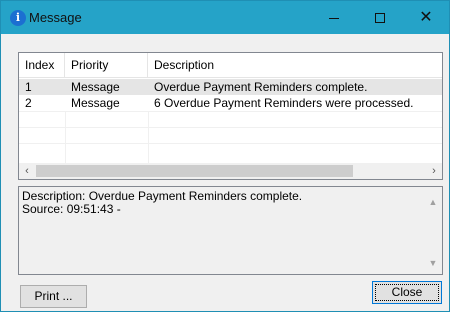 The height and width of the screenshot is (312, 450). I want to click on horizontal-scrollbar: ‹ ›, so click(230, 171).